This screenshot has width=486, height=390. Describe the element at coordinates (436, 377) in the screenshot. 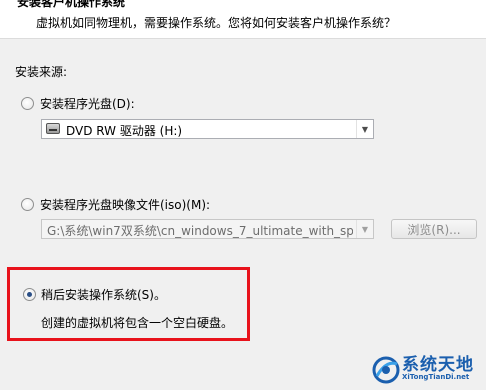

I see `watermark-url: XiTongTianDi.net` at that location.